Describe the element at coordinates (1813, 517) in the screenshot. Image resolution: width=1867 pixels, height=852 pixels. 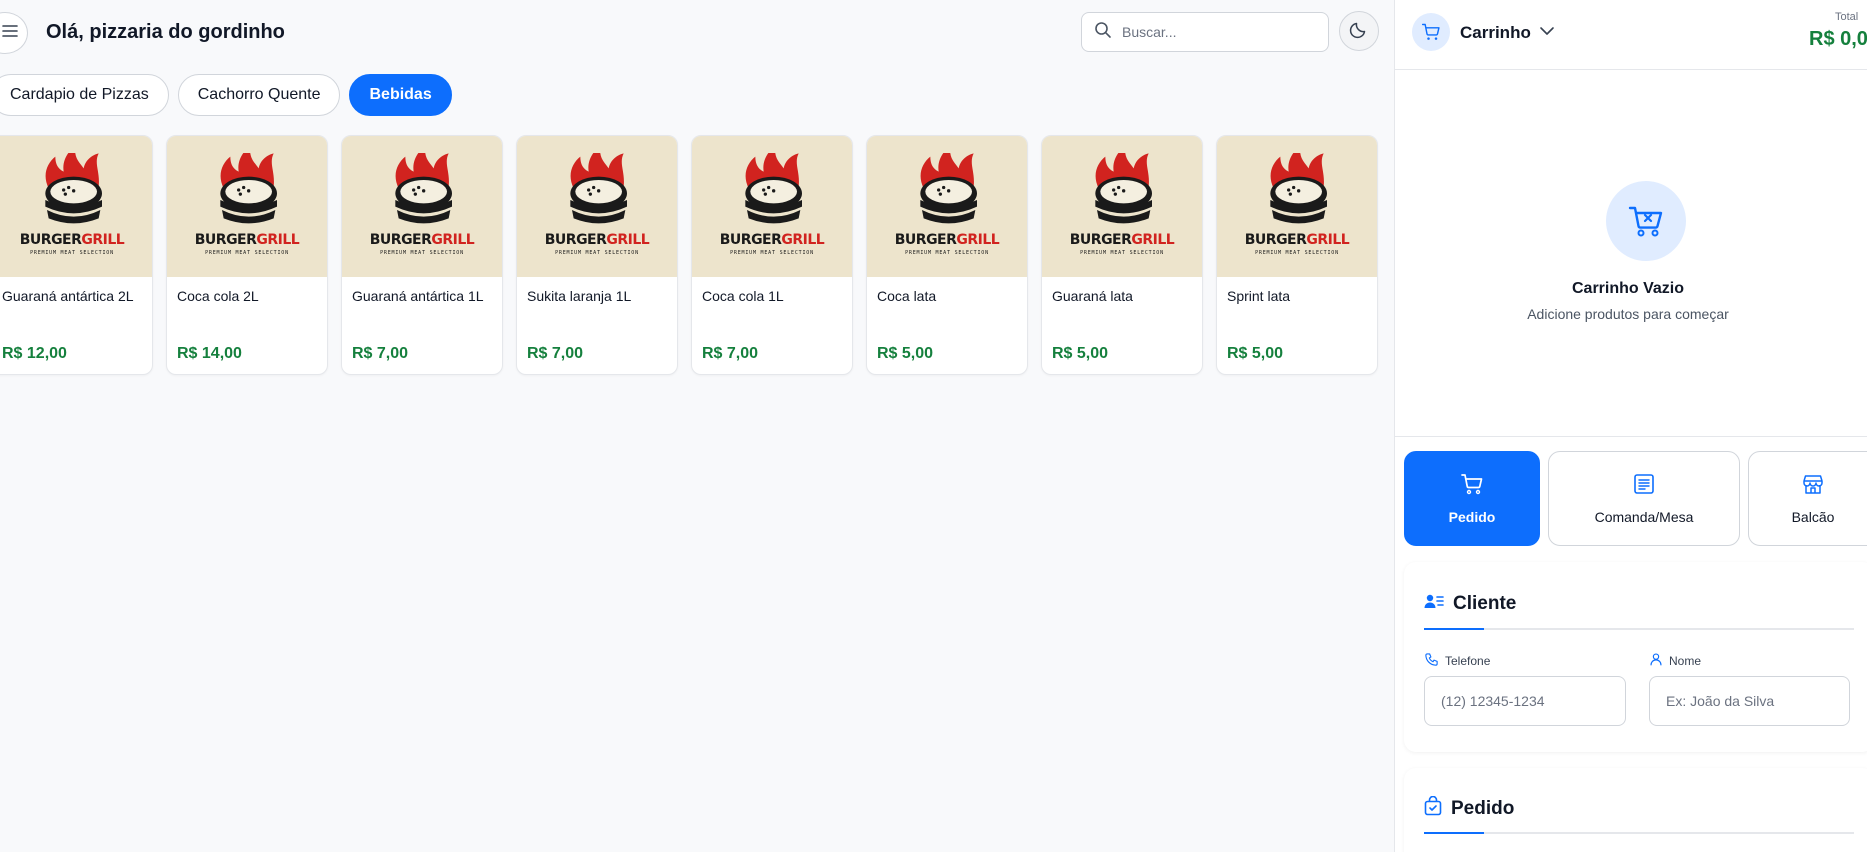
I see `mode-label: Balcão` at that location.